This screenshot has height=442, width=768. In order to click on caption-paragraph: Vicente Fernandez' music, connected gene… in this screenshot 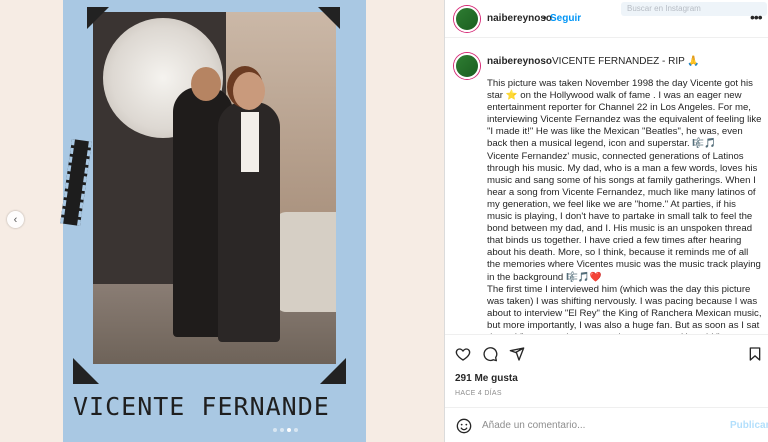, I will do `click(624, 216)`.